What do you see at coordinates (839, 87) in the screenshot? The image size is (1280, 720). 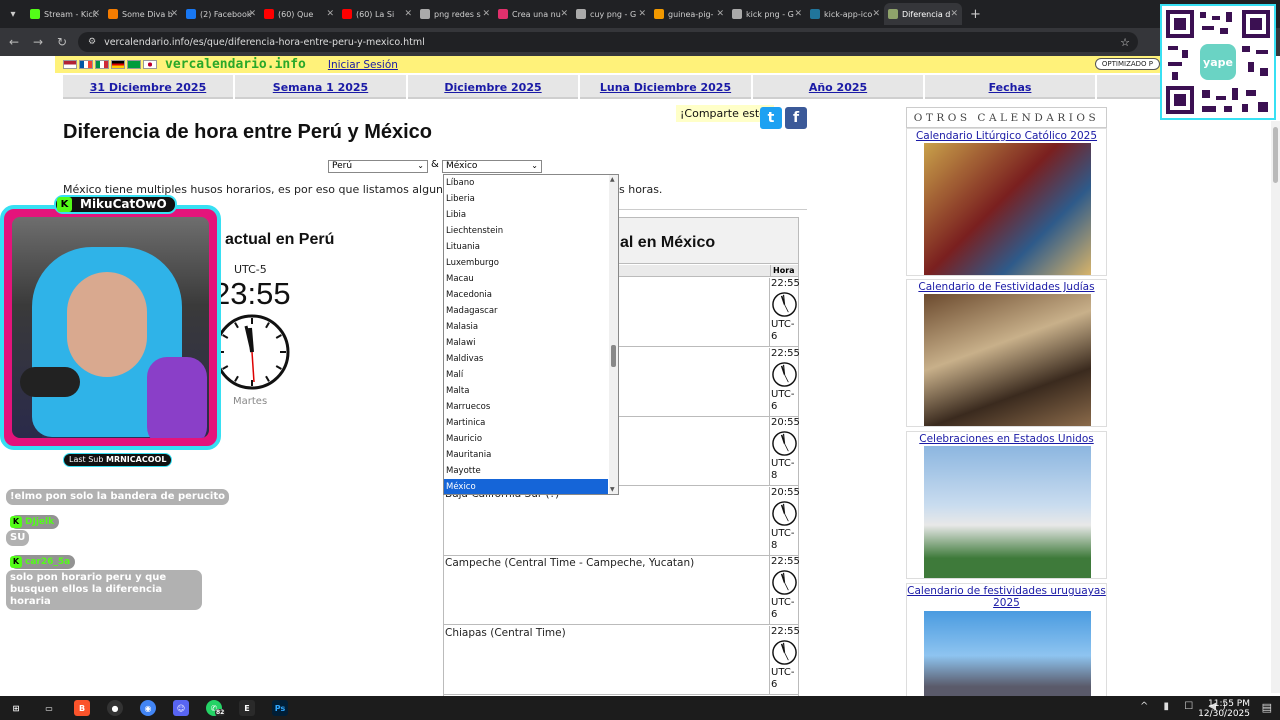 I see `menu-item-year: Año 2025` at bounding box center [839, 87].